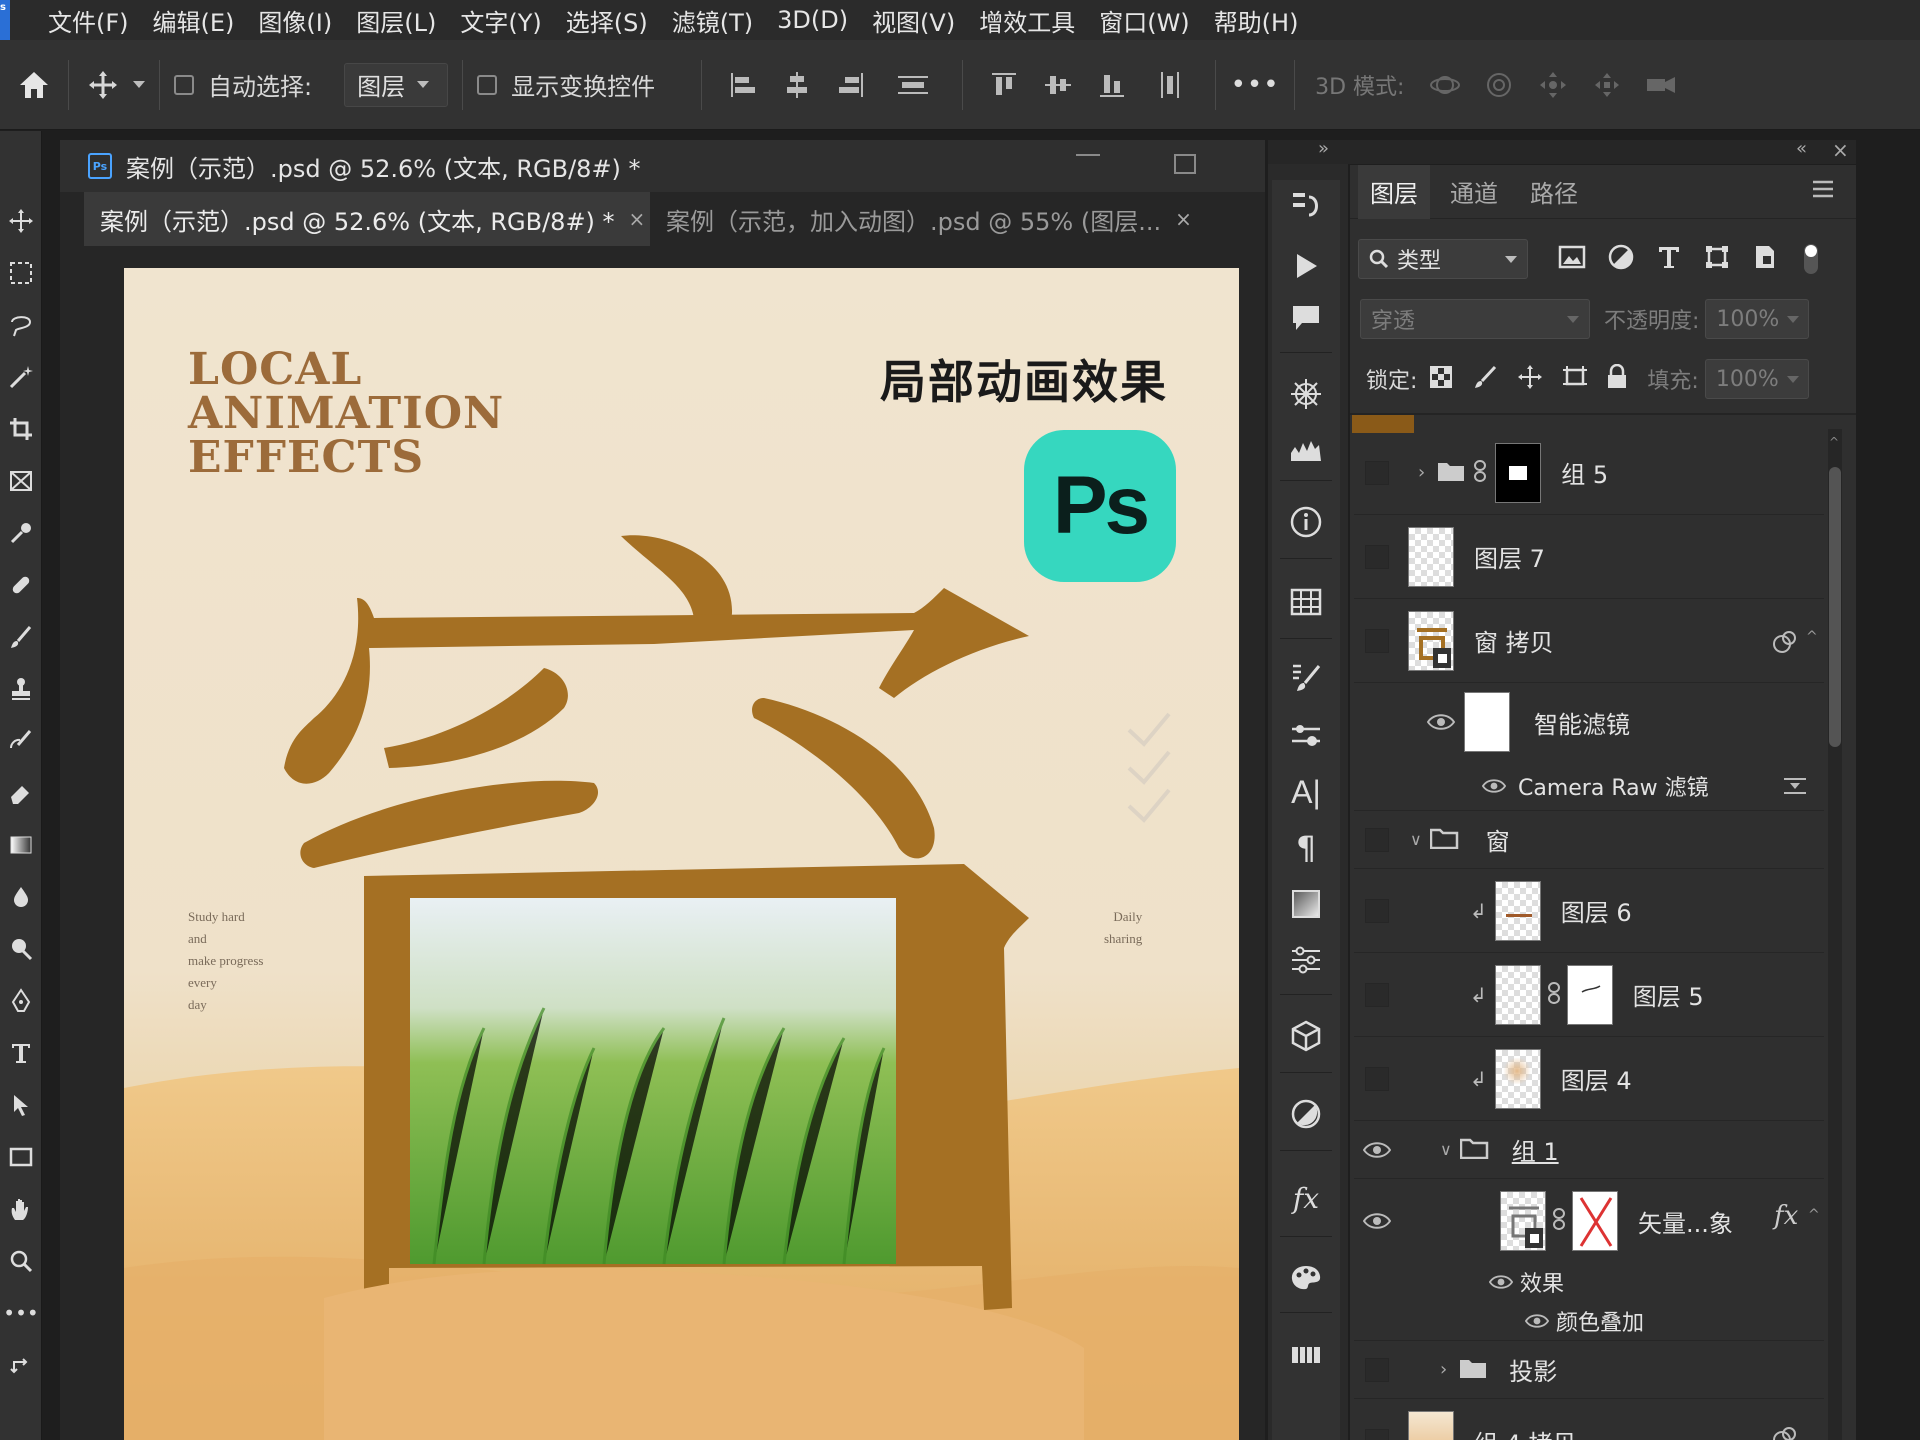 This screenshot has width=1920, height=1440. What do you see at coordinates (1498, 839) in the screenshot?
I see `layer-name: 窗` at bounding box center [1498, 839].